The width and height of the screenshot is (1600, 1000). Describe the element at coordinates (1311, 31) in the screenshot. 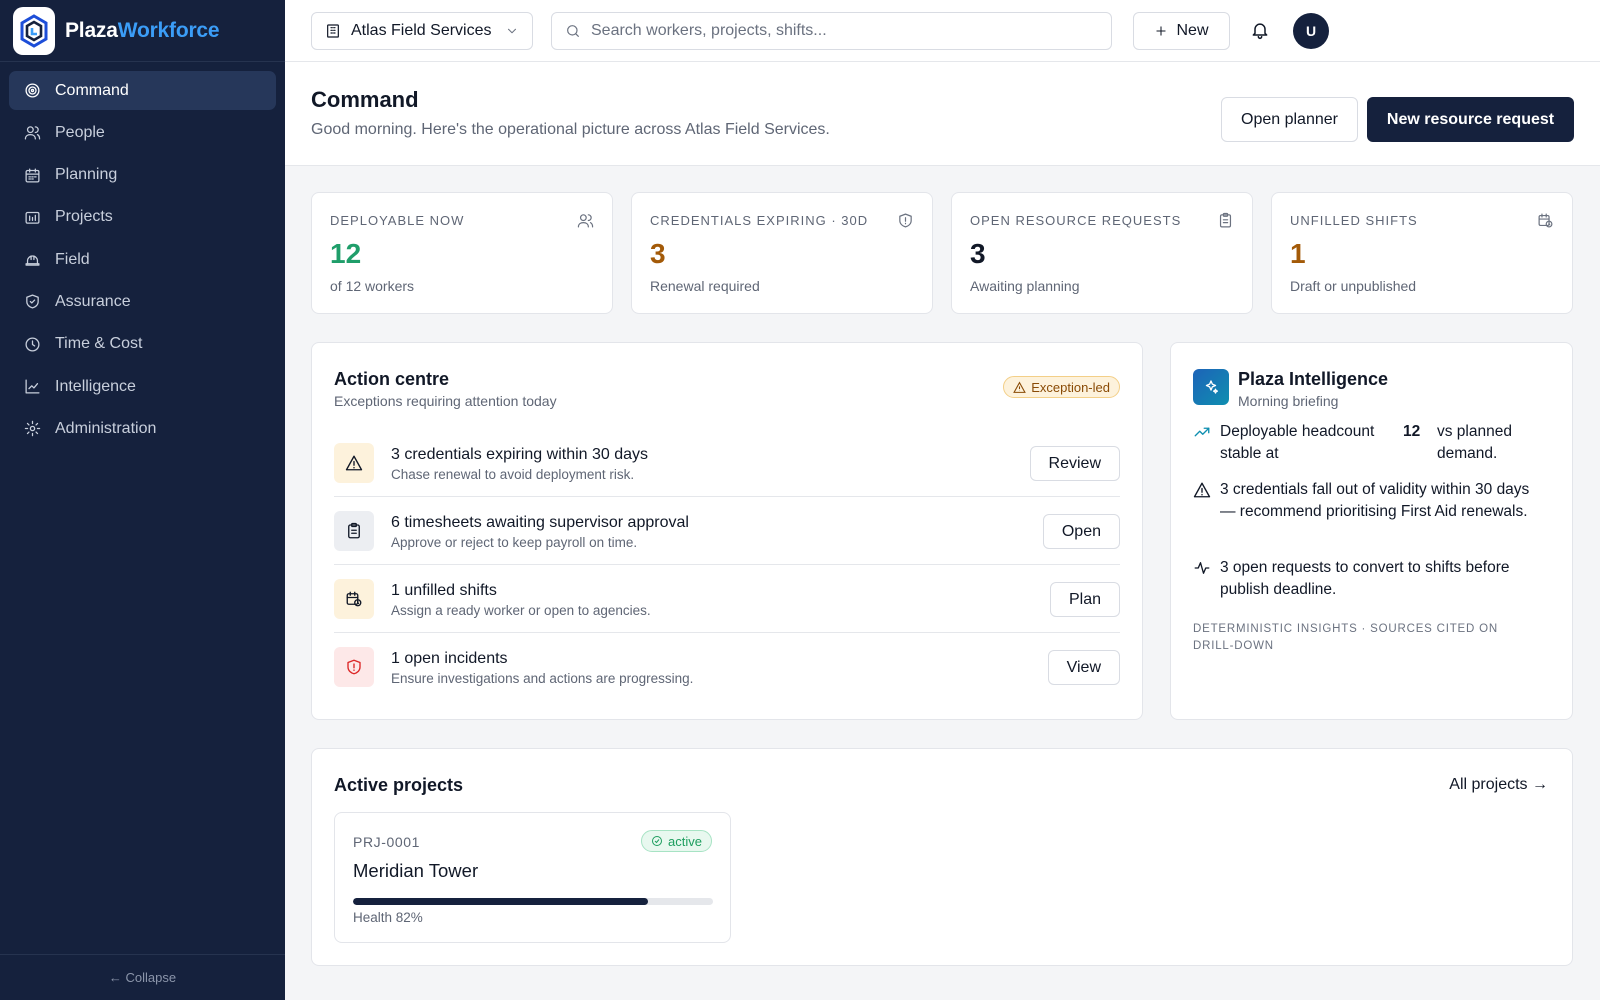

I see `avatar: U` at that location.